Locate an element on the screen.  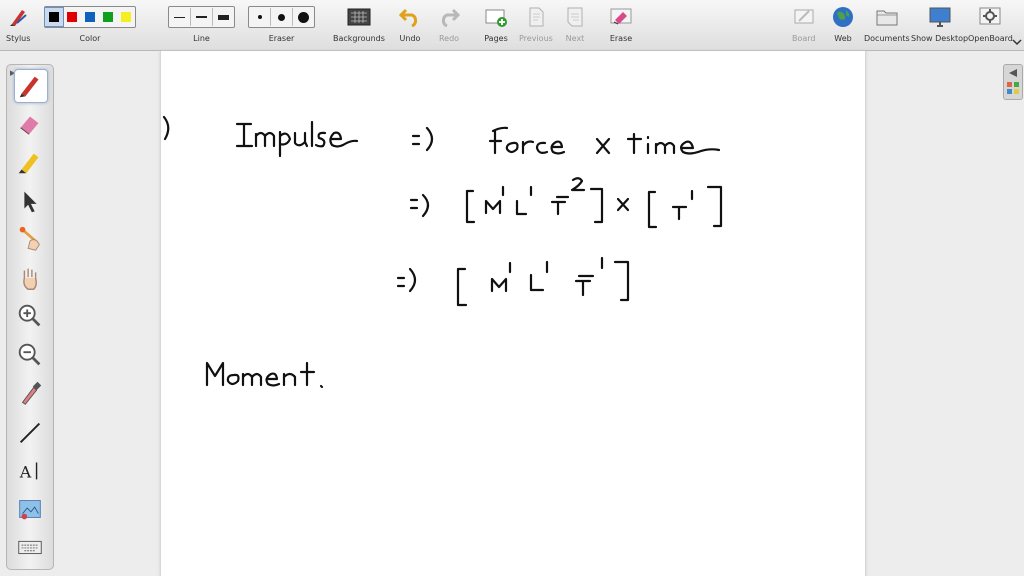
erase-label: Erase is located at coordinates (621, 38).